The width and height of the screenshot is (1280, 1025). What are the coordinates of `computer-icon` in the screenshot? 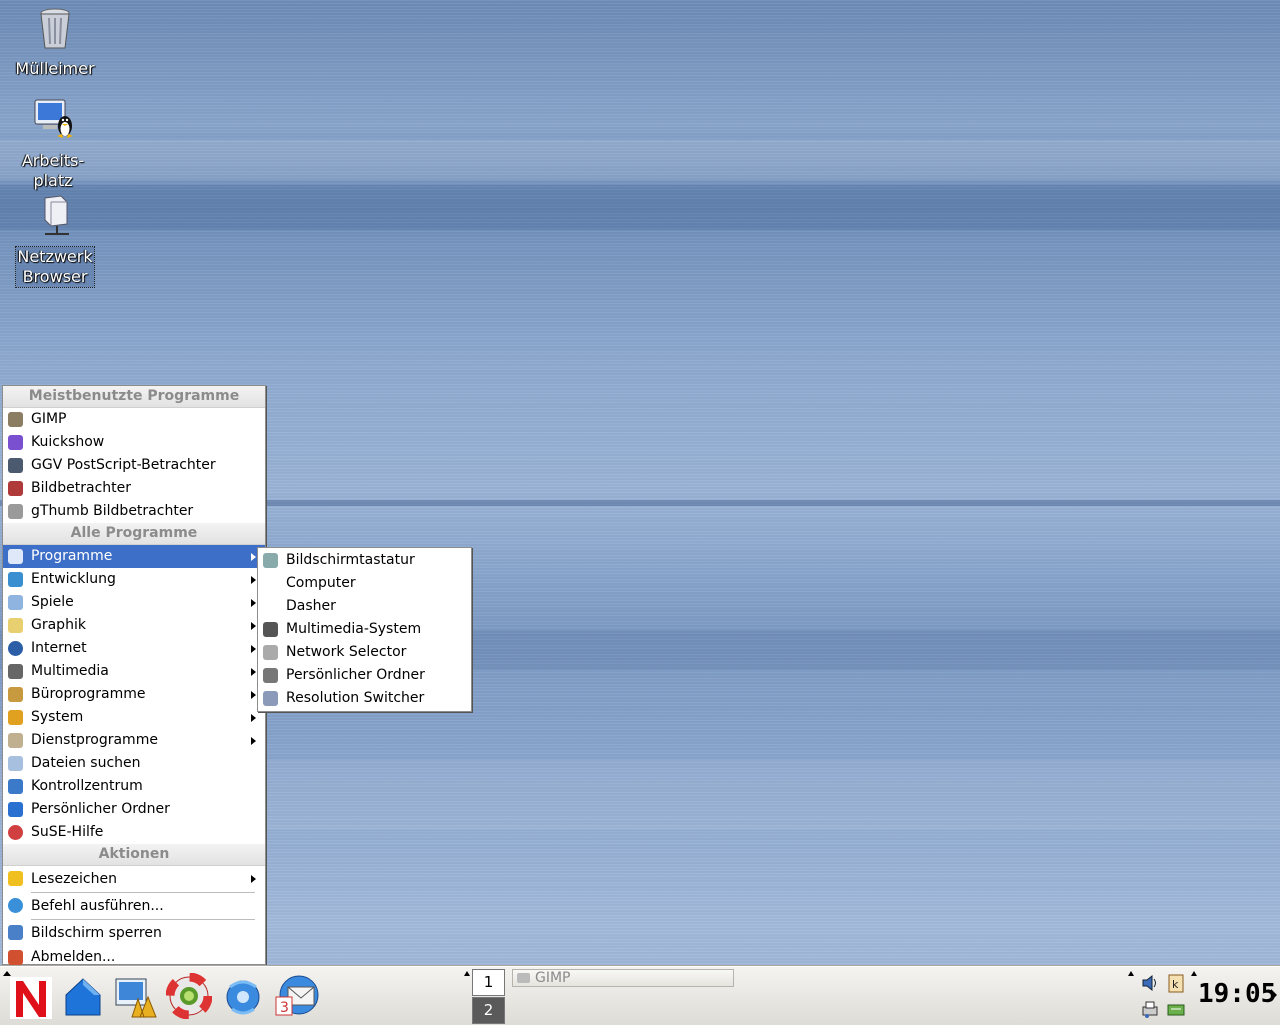 It's located at (53, 118).